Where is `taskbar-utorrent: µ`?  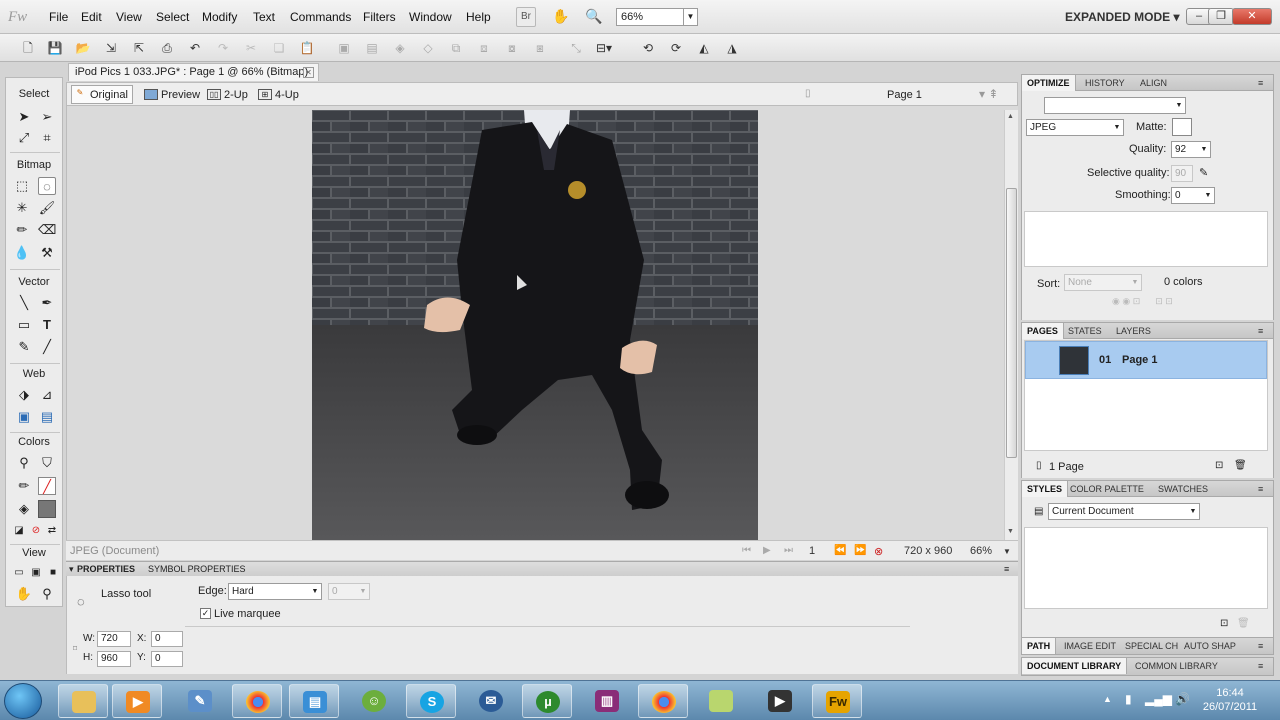 taskbar-utorrent: µ is located at coordinates (547, 701).